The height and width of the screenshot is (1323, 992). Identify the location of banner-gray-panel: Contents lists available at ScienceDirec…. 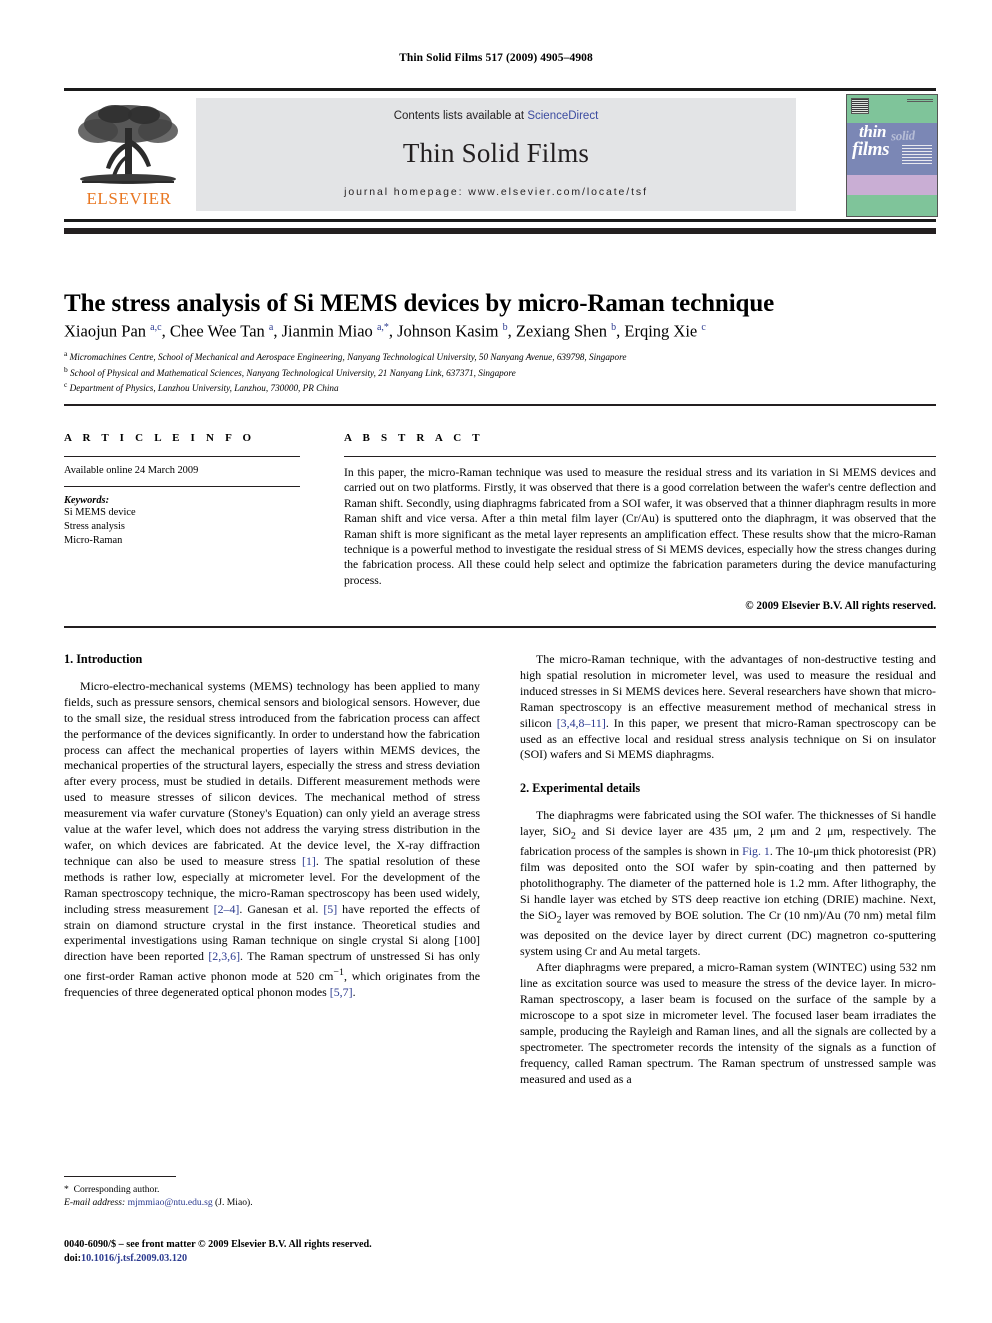
(496, 154).